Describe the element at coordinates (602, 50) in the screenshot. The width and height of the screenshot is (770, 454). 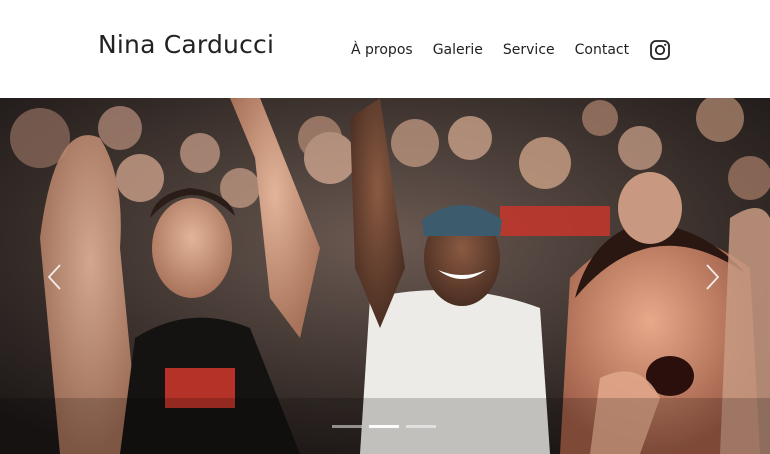
I see `nav-item-contact: Contact` at that location.